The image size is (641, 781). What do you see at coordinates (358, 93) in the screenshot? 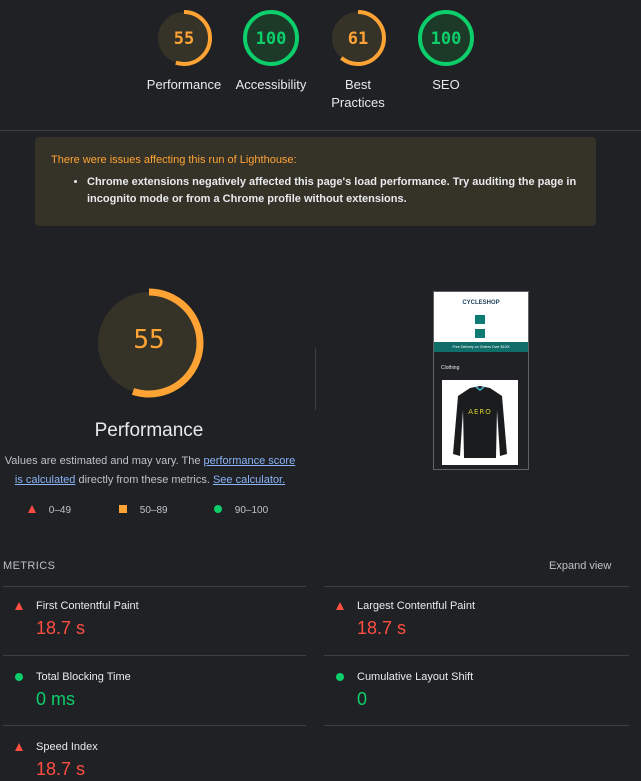
I see `gauge-label: Best Practices` at bounding box center [358, 93].